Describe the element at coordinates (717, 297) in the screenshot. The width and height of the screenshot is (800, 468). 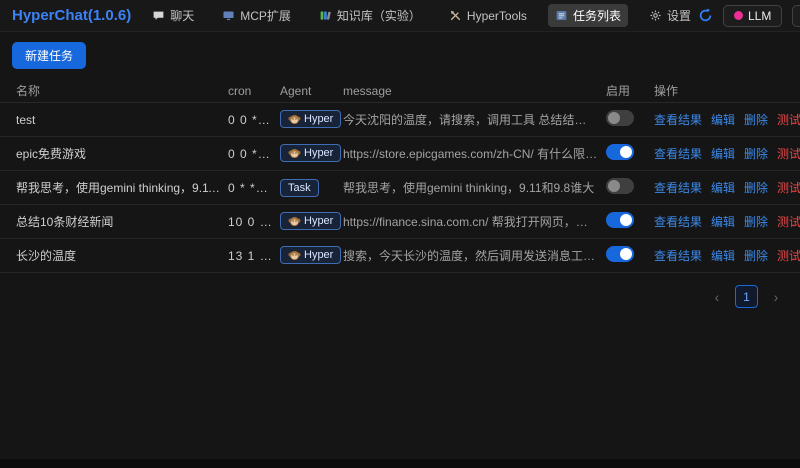
I see `prev-page-button: ‹` at that location.